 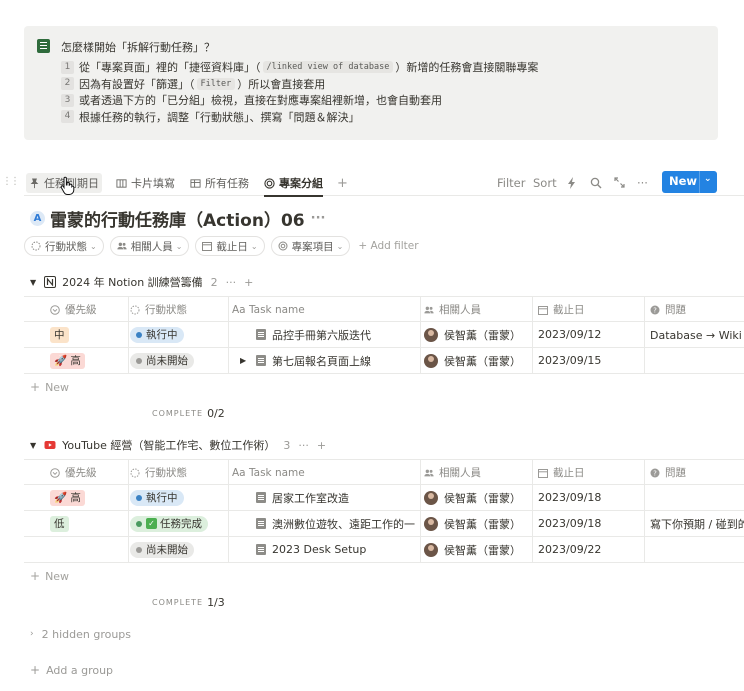 What do you see at coordinates (342, 183) in the screenshot?
I see `add-view-button: +` at bounding box center [342, 183].